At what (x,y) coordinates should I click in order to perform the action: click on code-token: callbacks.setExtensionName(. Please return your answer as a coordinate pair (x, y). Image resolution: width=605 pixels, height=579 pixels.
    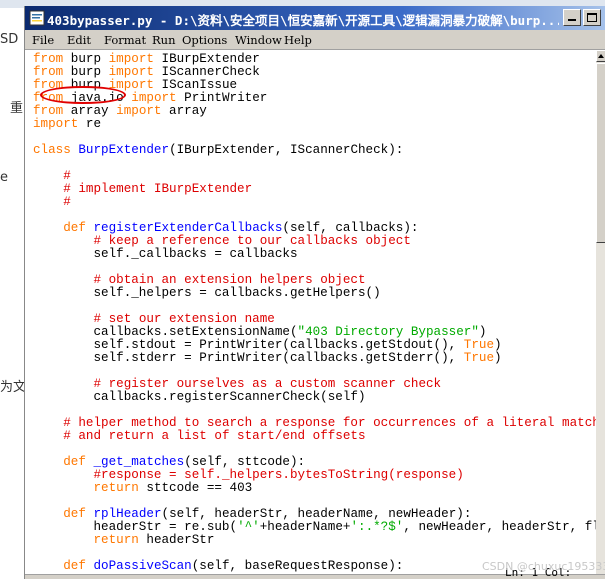
    Looking at the image, I should click on (165, 332).